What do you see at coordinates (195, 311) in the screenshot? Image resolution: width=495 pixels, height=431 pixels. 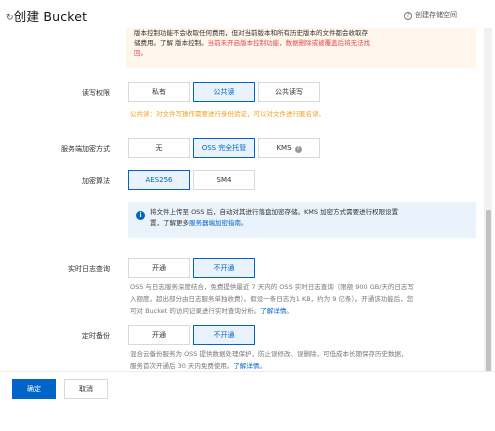 I see `realtime-log-hint-line3-prefix: 可对 Bucket 的访问记录进行实时查询分析。` at bounding box center [195, 311].